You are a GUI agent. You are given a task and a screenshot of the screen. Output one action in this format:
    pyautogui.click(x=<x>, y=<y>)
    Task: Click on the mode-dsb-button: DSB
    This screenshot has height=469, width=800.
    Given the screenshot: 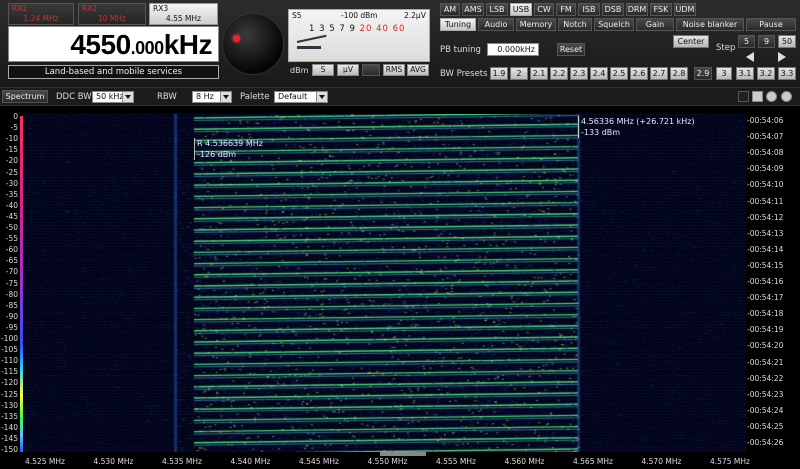 What is the action you would take?
    pyautogui.click(x=613, y=9)
    